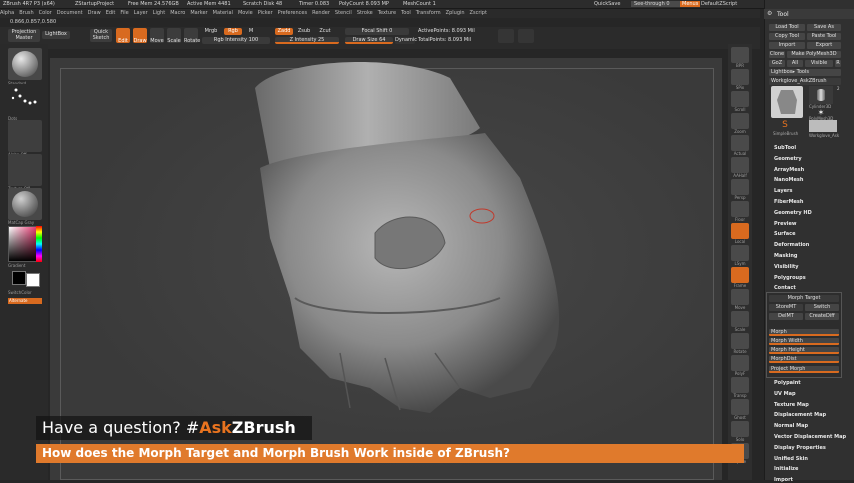 This screenshot has height=483, width=854. What do you see at coordinates (809, 14) in the screenshot?
I see `tool-palette-header: ⚙ Tool` at bounding box center [809, 14].